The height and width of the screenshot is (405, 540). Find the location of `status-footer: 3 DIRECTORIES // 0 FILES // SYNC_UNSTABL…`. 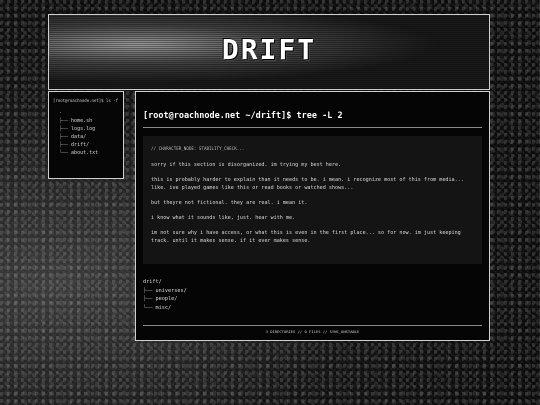

status-footer: 3 DIRECTORIES // 0 FILES // SYNC_UNSTABL… is located at coordinates (312, 331).